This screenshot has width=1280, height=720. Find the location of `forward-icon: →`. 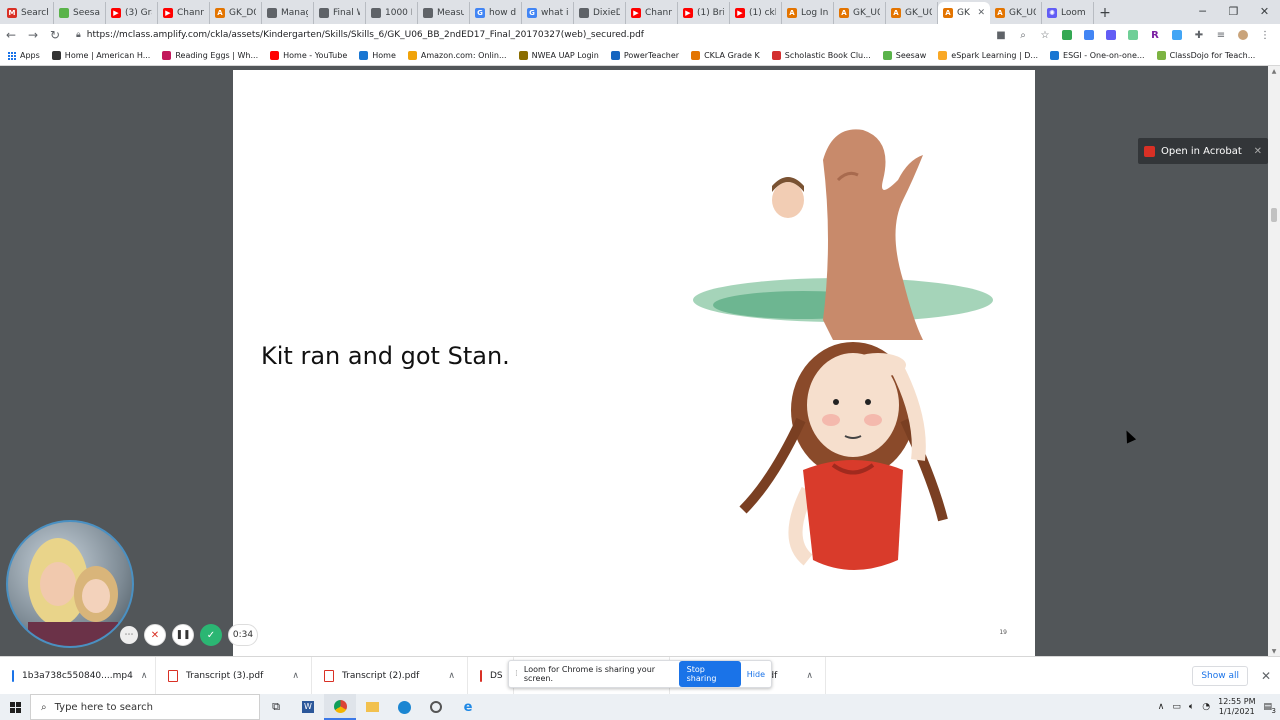

forward-icon: → is located at coordinates (33, 35).